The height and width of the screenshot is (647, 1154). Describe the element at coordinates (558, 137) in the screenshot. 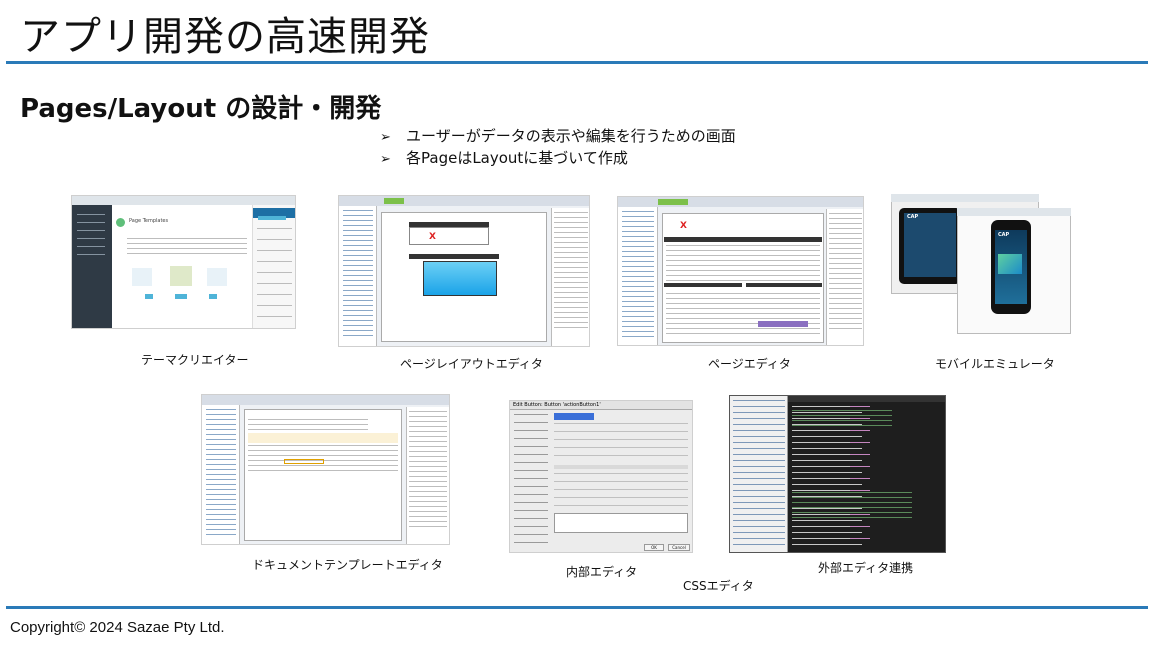

I see `bullet-item: ➢ ユーザーがデータの表示や編集を行うための画面` at that location.